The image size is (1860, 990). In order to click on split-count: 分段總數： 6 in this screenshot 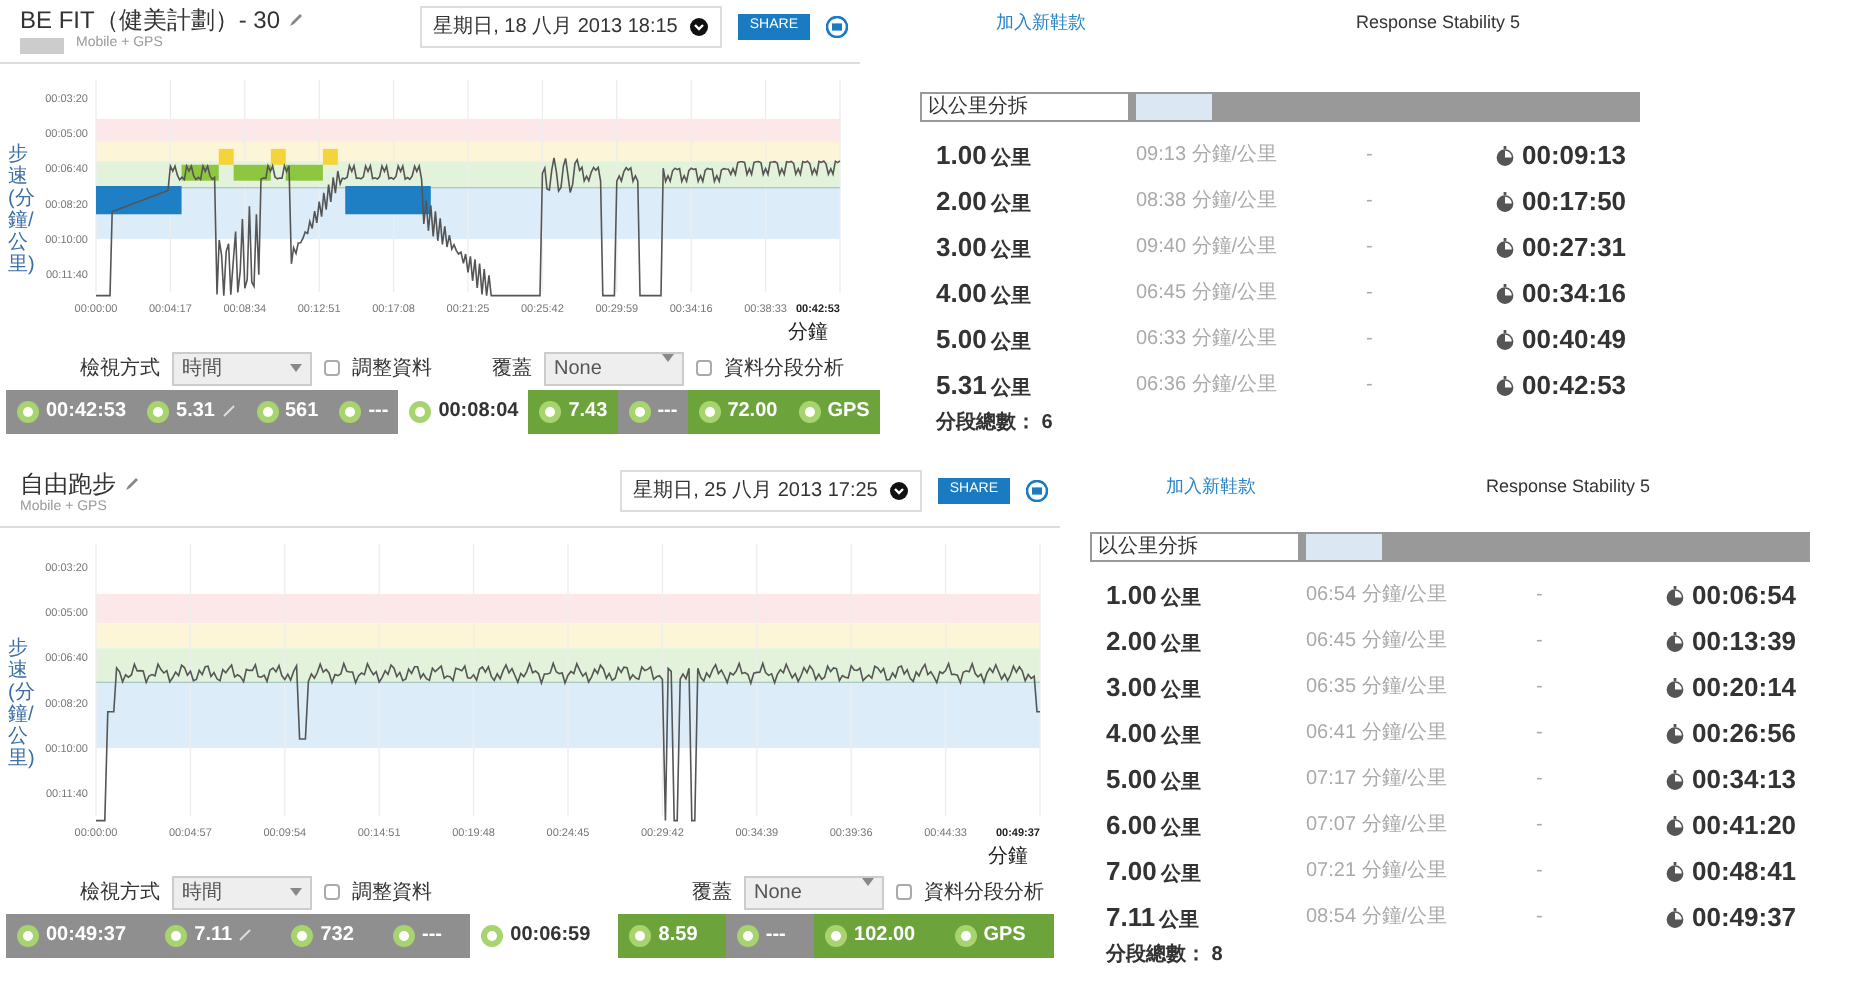, I will do `click(994, 423)`.